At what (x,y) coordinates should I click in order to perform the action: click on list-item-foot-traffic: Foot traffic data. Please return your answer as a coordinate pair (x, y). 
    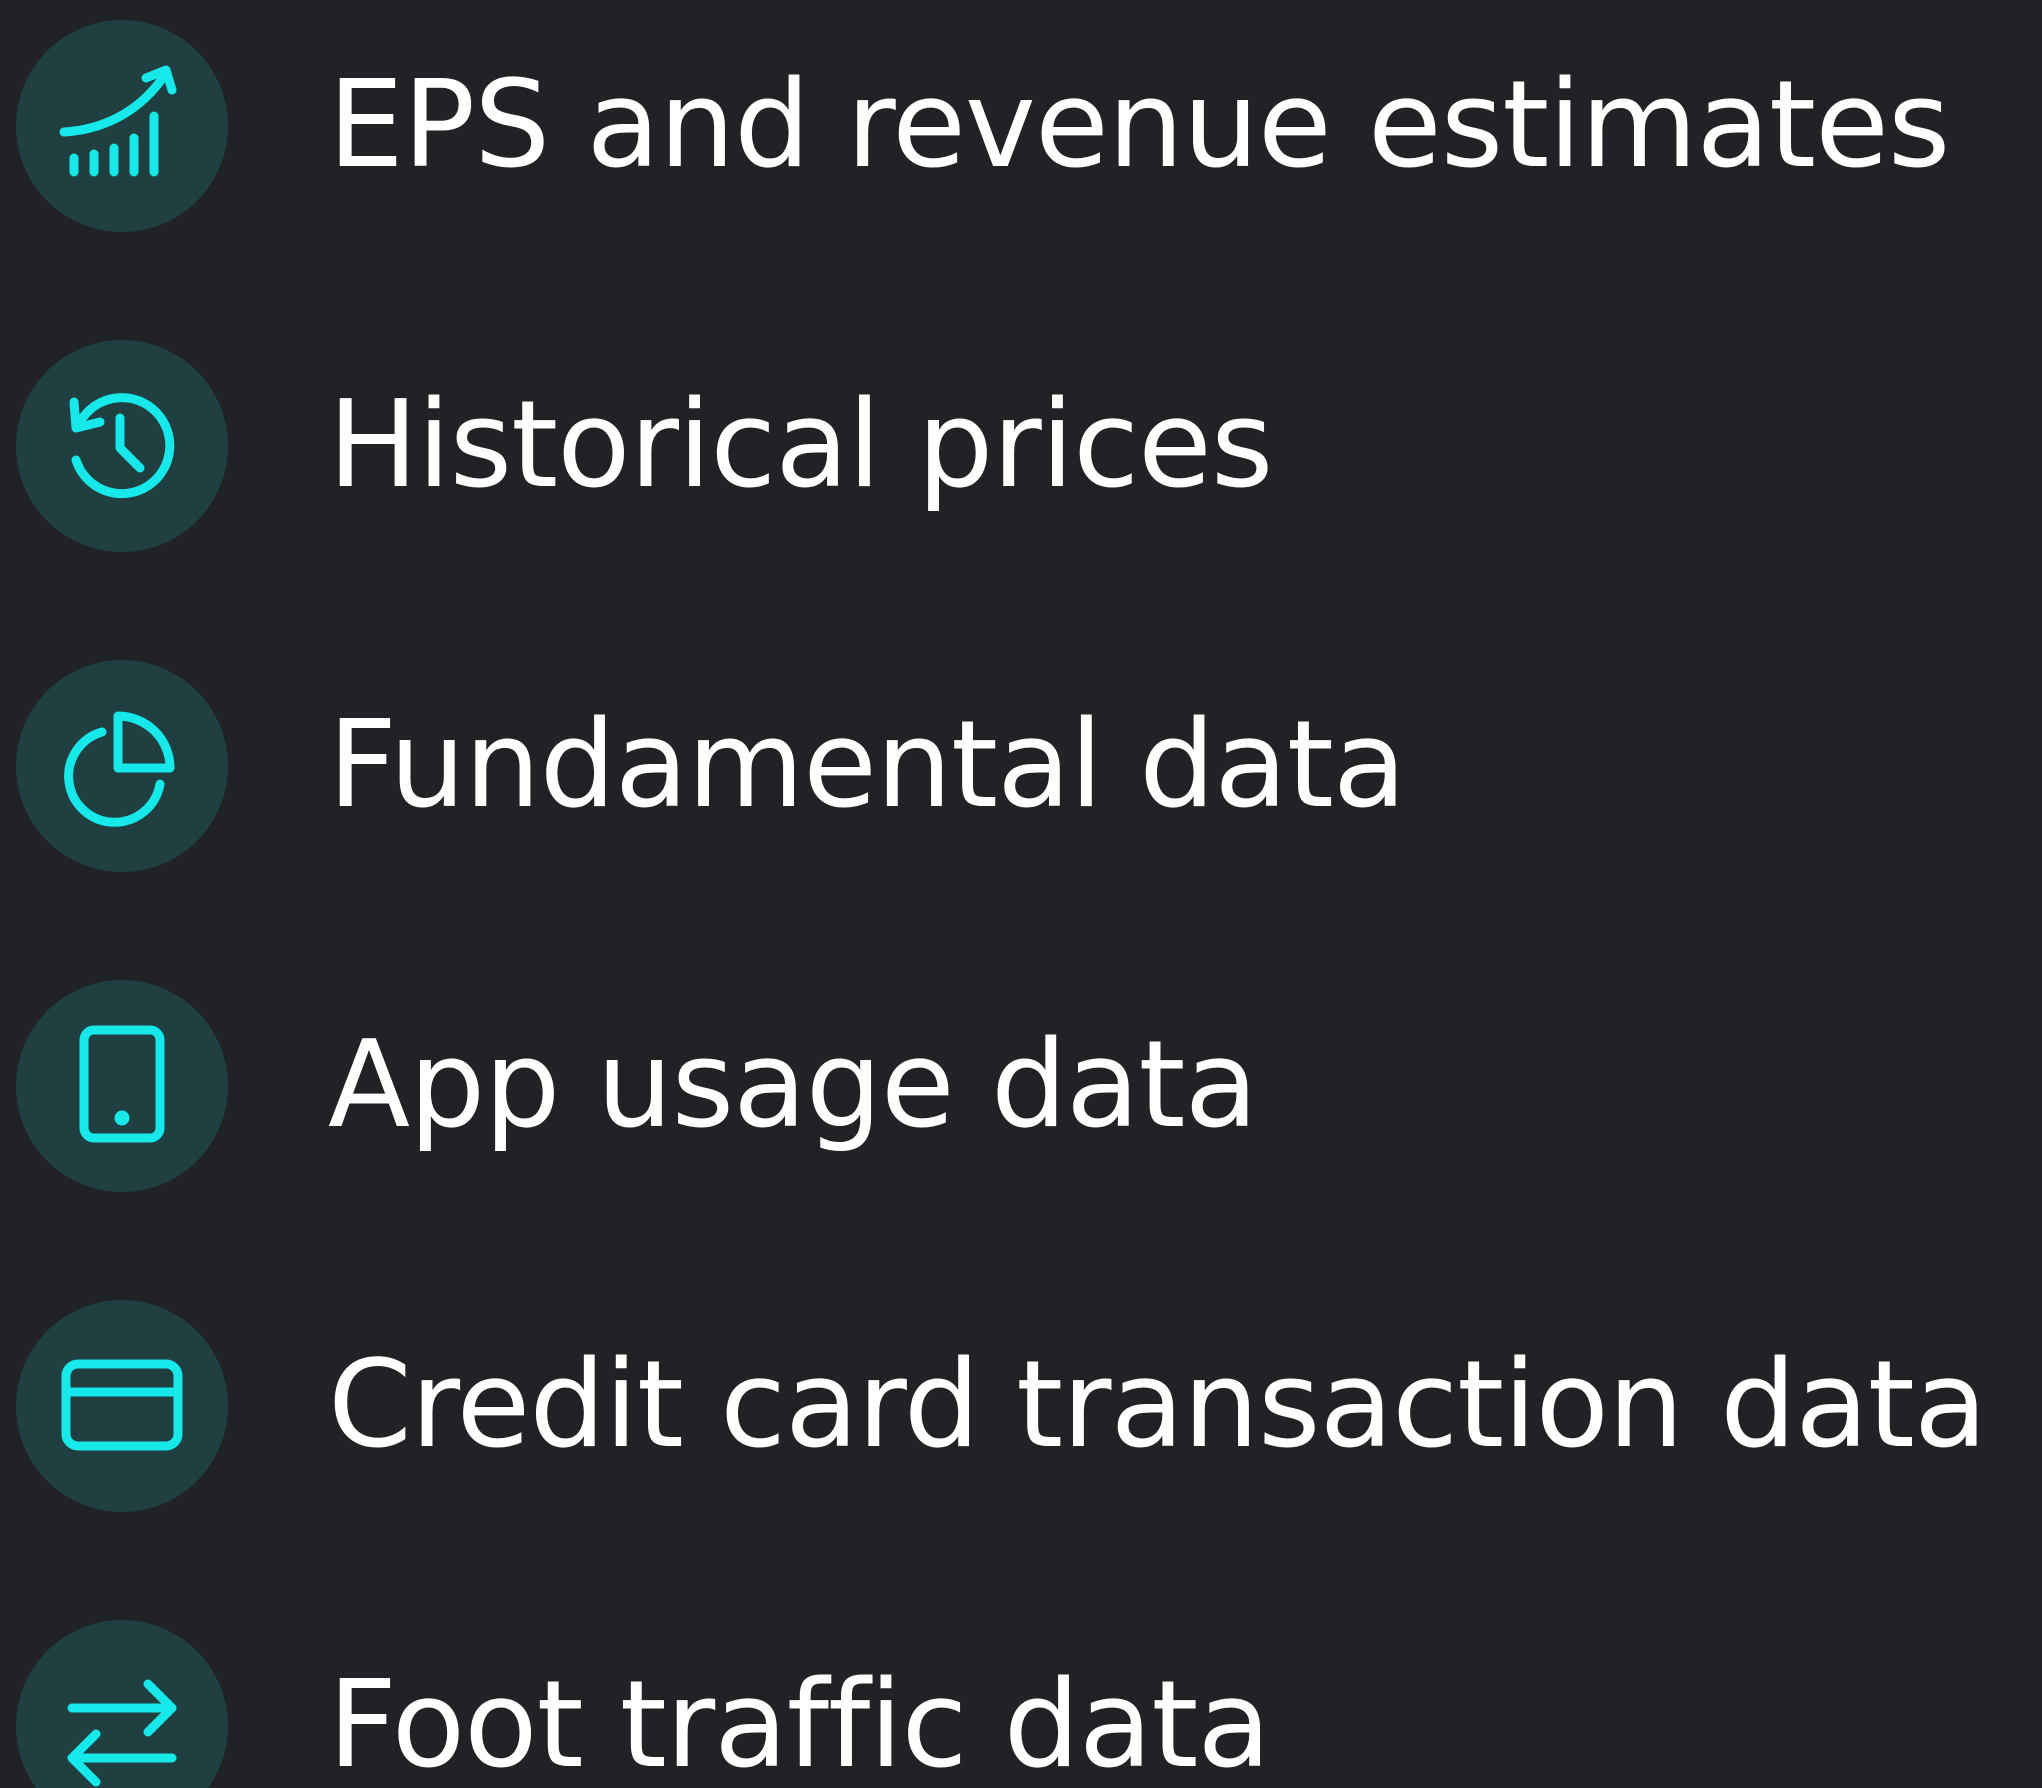
    Looking at the image, I should click on (643, 1704).